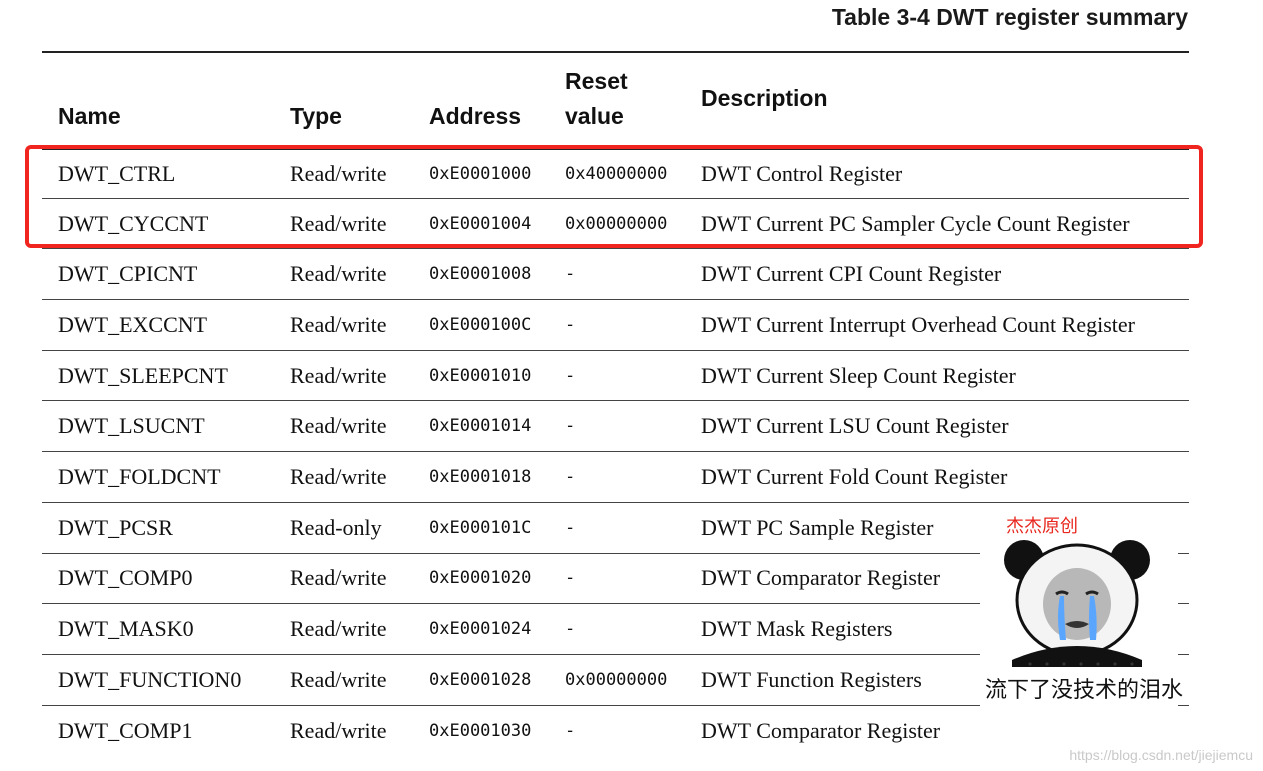  What do you see at coordinates (1084, 690) in the screenshot?
I see `meme-bottom-text: 流下了没技术的泪水` at bounding box center [1084, 690].